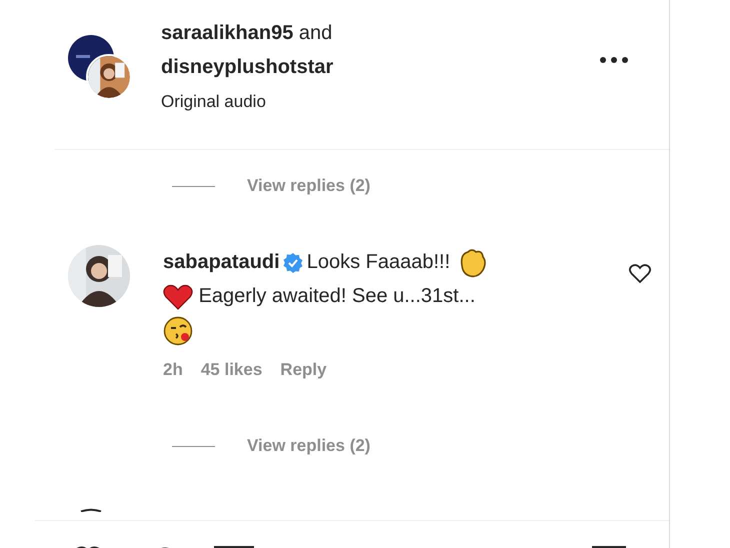 Image resolution: width=730 pixels, height=548 pixels. What do you see at coordinates (640, 274) in the screenshot?
I see `like-heart-icon` at bounding box center [640, 274].